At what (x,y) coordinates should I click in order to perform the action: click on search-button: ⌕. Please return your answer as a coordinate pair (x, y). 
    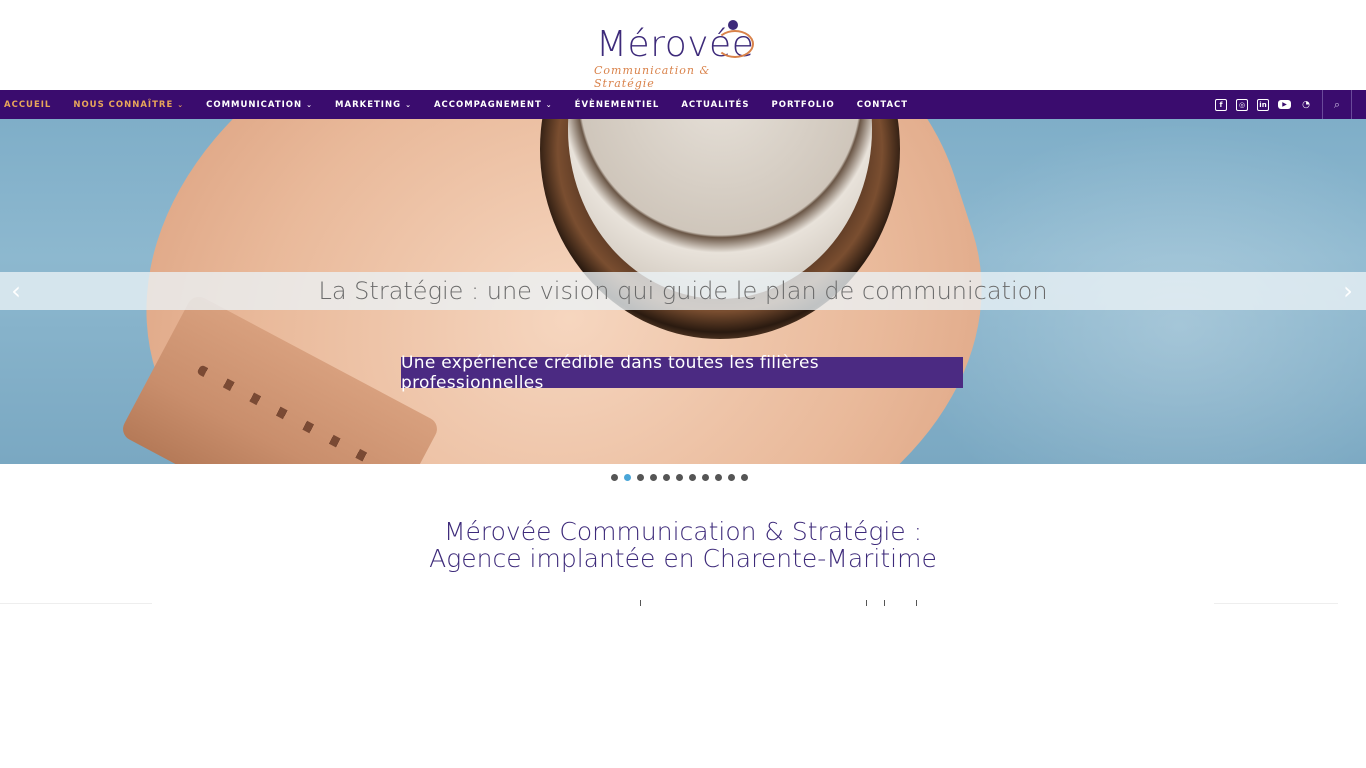
    Looking at the image, I should click on (1337, 104).